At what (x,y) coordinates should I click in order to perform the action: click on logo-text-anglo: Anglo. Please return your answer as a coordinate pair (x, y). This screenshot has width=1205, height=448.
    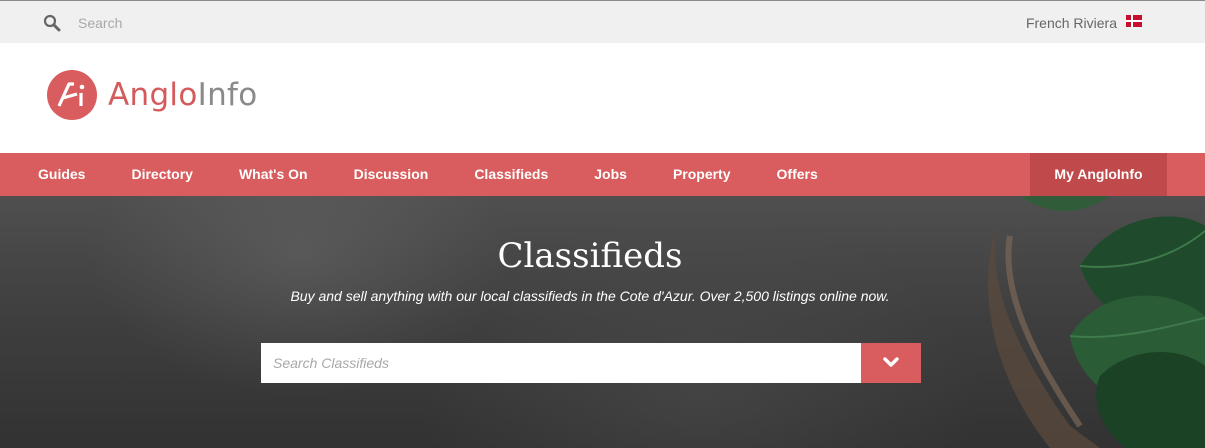
    Looking at the image, I should click on (153, 95).